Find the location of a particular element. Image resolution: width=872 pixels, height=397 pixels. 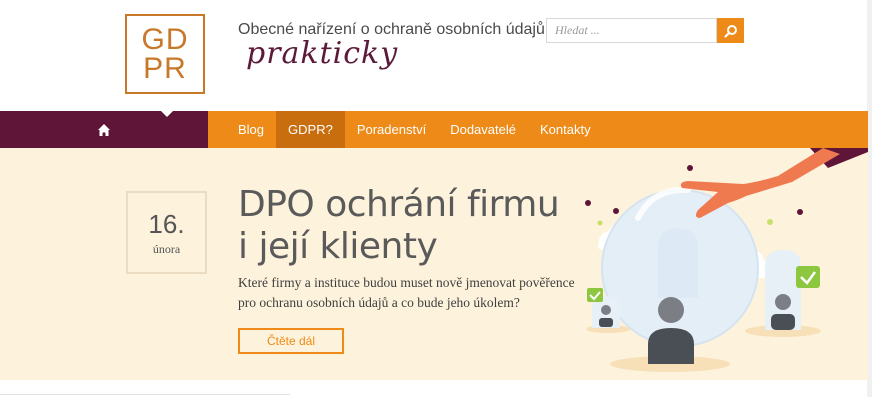

gdpr-logo: GD PR is located at coordinates (165, 54).